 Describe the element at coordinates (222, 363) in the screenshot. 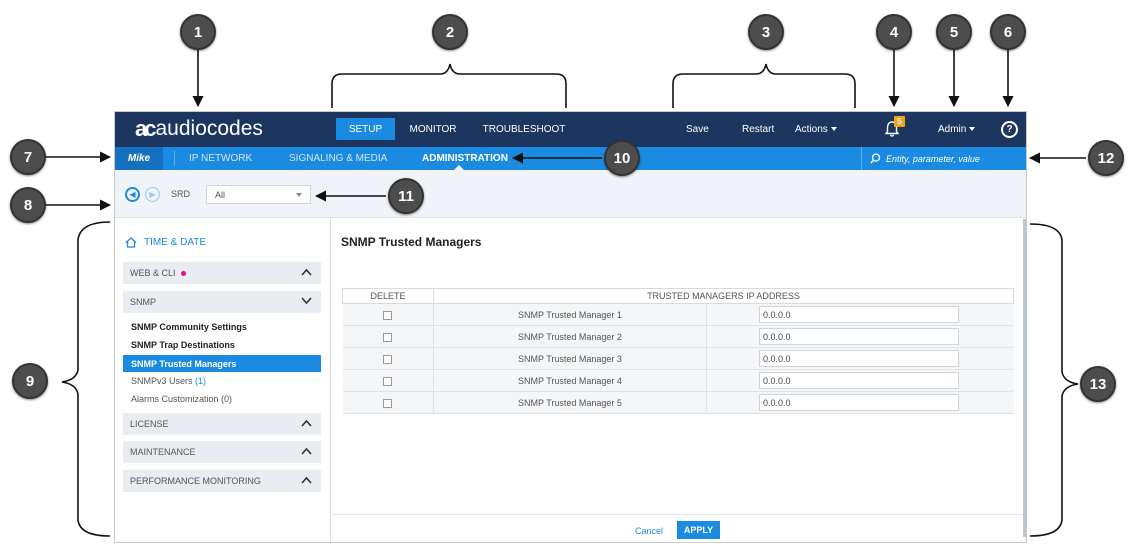

I see `tree-item-snmp-trusted-managers: SNMP Trusted Managers` at that location.